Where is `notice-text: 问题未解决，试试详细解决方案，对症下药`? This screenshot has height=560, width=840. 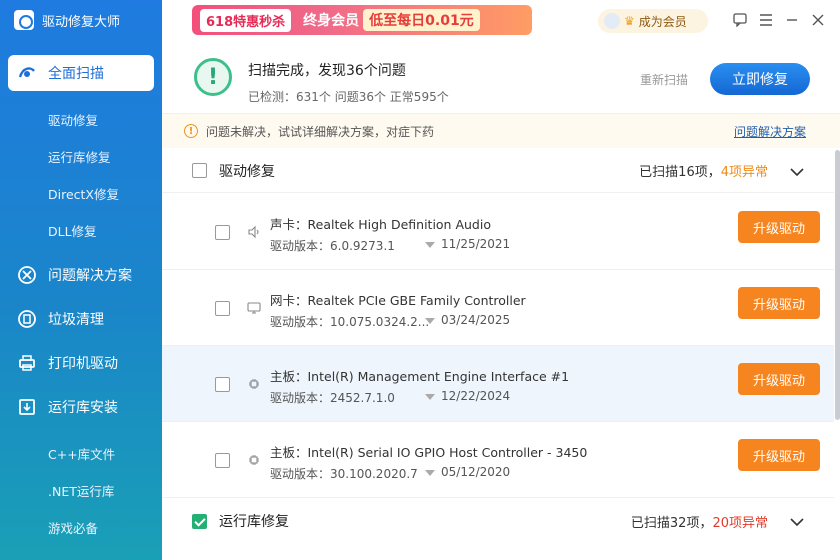
notice-text: 问题未解决，试试详细解决方案，对症下药 is located at coordinates (320, 131).